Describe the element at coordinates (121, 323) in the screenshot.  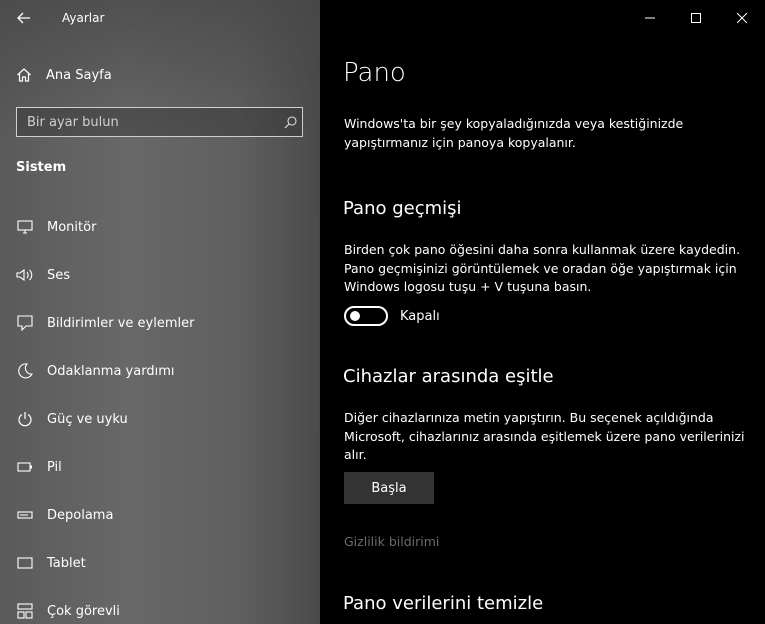
I see `sidebar-item-label: Bildirimler ve eylemler` at that location.